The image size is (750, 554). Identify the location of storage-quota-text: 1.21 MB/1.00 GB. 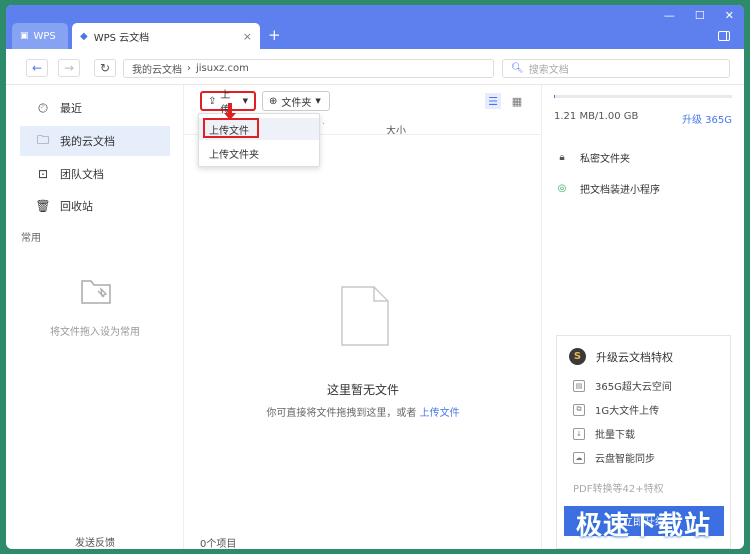
(596, 116).